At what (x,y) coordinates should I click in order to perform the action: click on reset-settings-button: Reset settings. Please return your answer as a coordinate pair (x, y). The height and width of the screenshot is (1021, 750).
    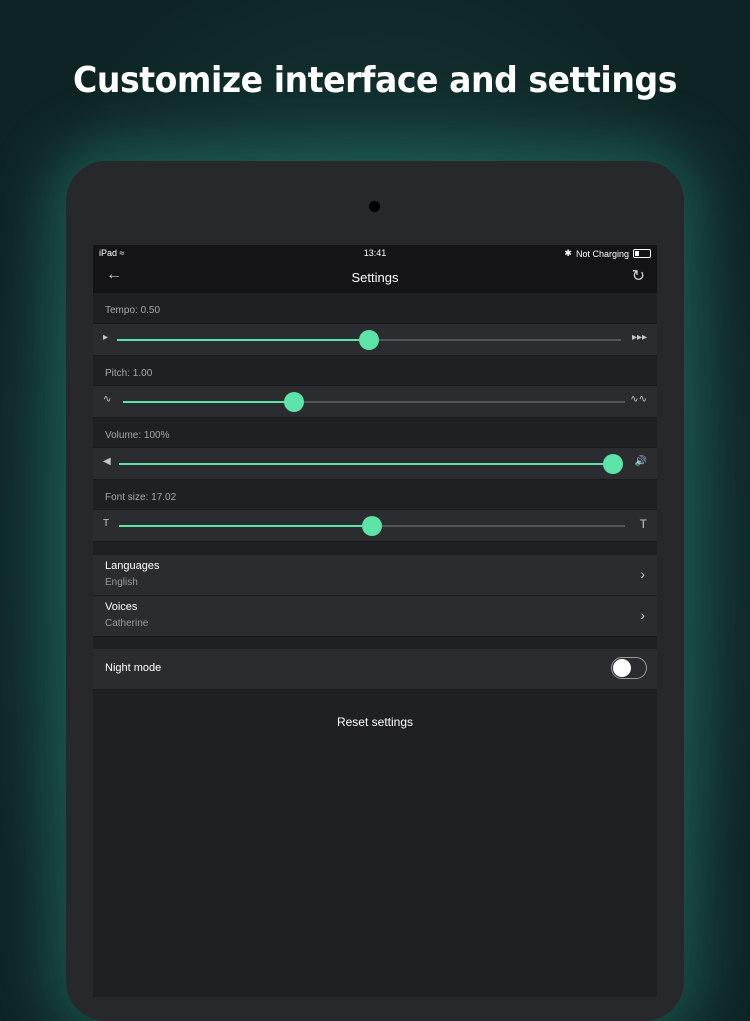
    Looking at the image, I should click on (375, 722).